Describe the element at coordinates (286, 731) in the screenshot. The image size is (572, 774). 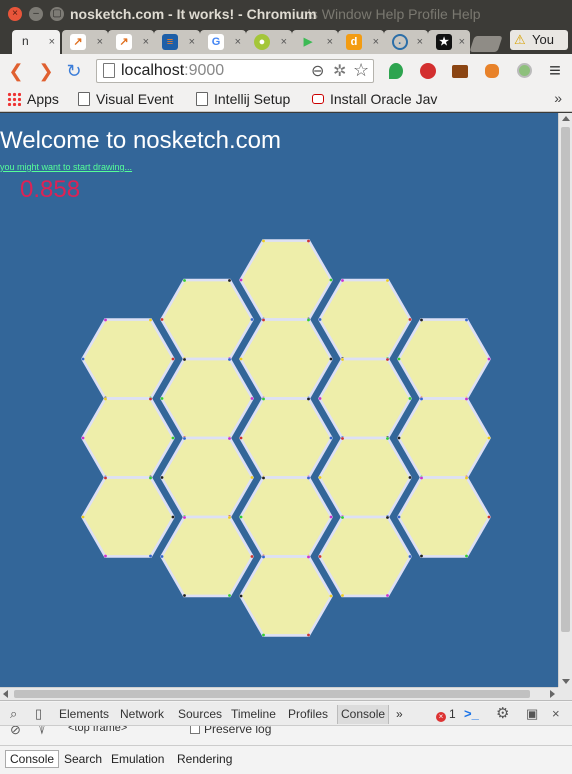
I see `console-filter-bar: ⊘ ⍒ <top frame> Preserve log` at that location.